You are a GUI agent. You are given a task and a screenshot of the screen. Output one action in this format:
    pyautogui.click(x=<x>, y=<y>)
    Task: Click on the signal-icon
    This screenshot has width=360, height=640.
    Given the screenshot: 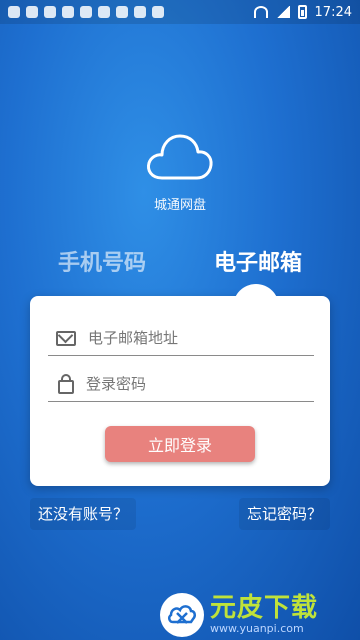 What is the action you would take?
    pyautogui.click(x=282, y=12)
    